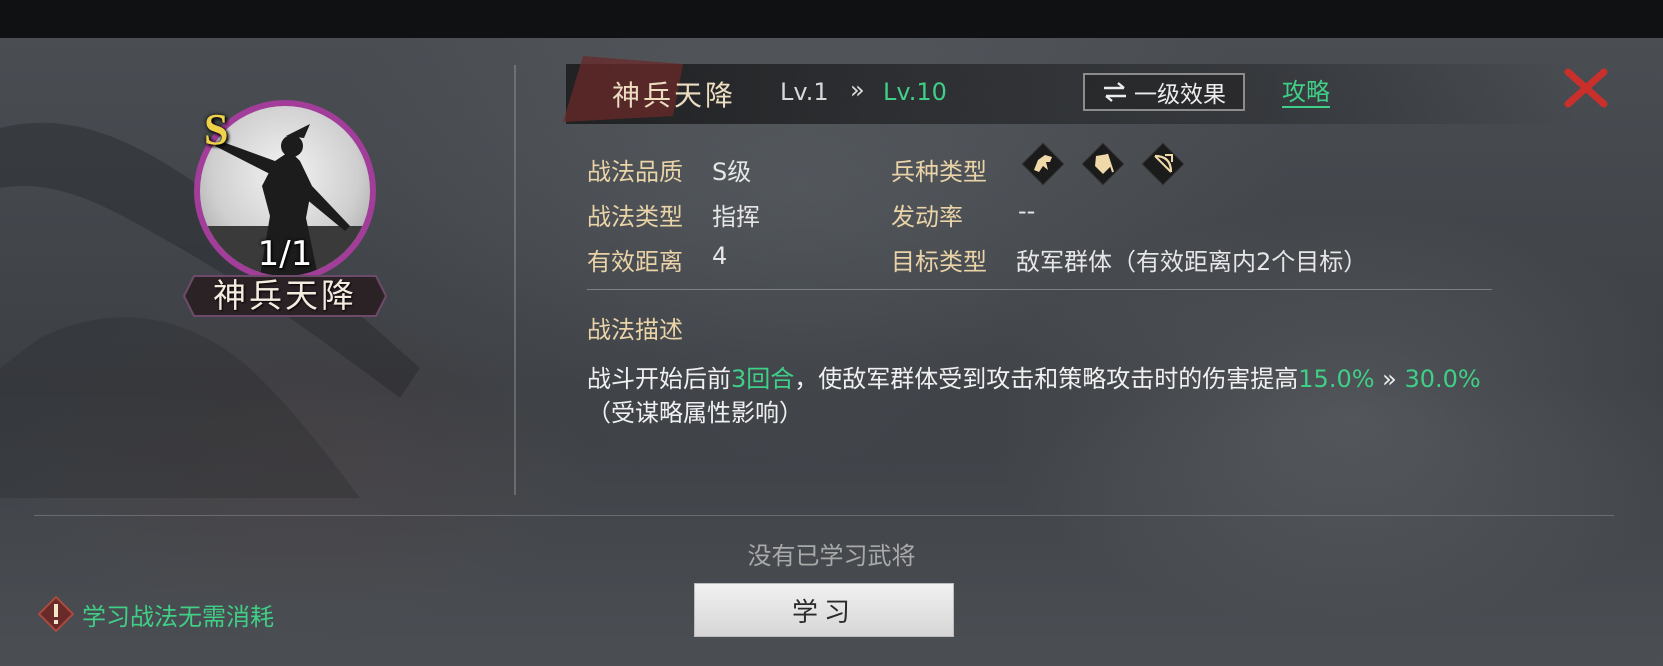 Image resolution: width=1663 pixels, height=666 pixels. What do you see at coordinates (1027, 211) in the screenshot?
I see `trigger-rate-value: --` at bounding box center [1027, 211].